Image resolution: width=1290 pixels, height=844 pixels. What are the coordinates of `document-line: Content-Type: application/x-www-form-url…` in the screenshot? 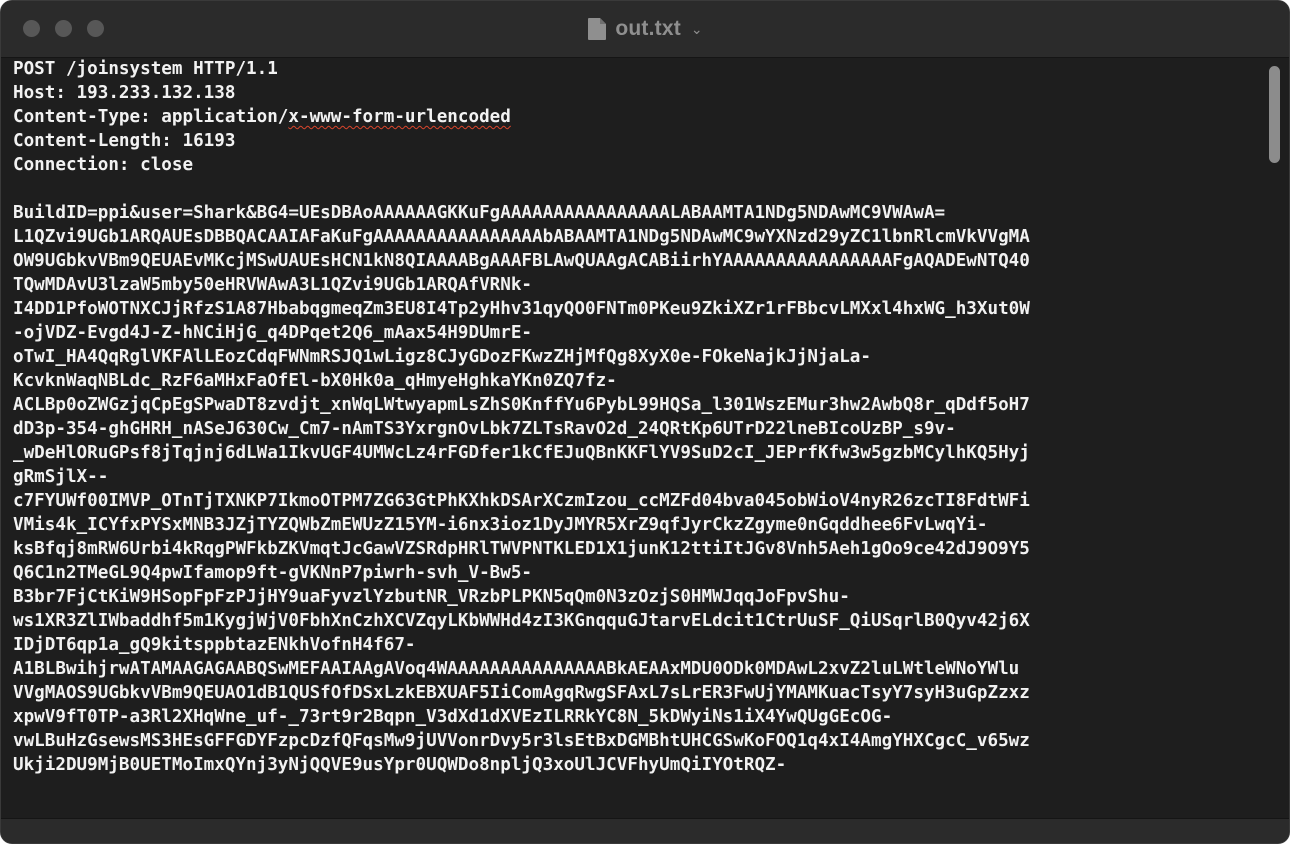 It's located at (262, 117).